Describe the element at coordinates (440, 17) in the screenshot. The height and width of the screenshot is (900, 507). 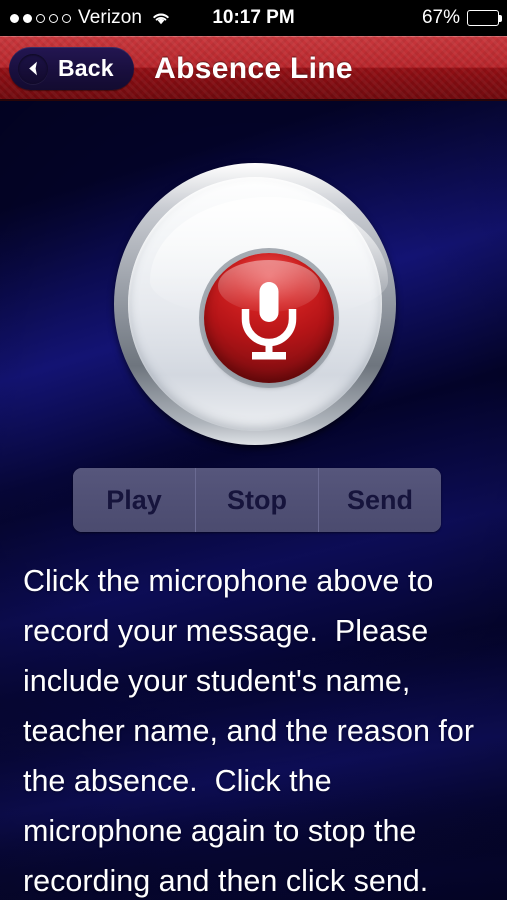
I see `battery-percent-label: 67%` at that location.